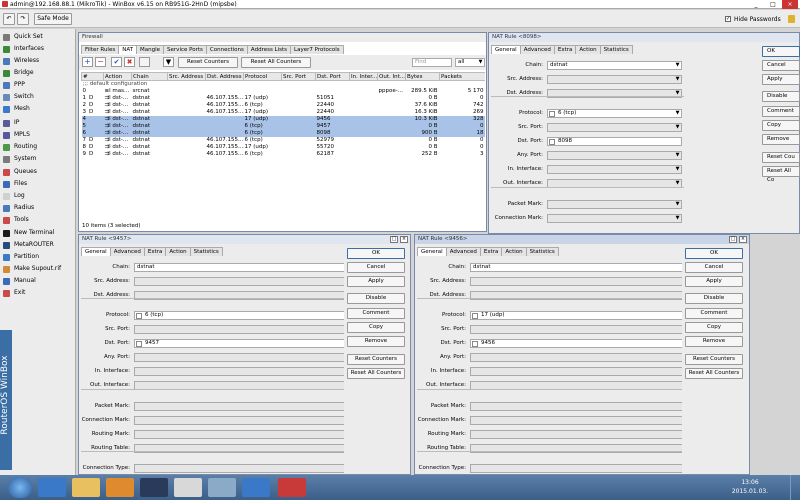  What do you see at coordinates (514, 251) in the screenshot?
I see `tab-action: Action` at bounding box center [514, 251].